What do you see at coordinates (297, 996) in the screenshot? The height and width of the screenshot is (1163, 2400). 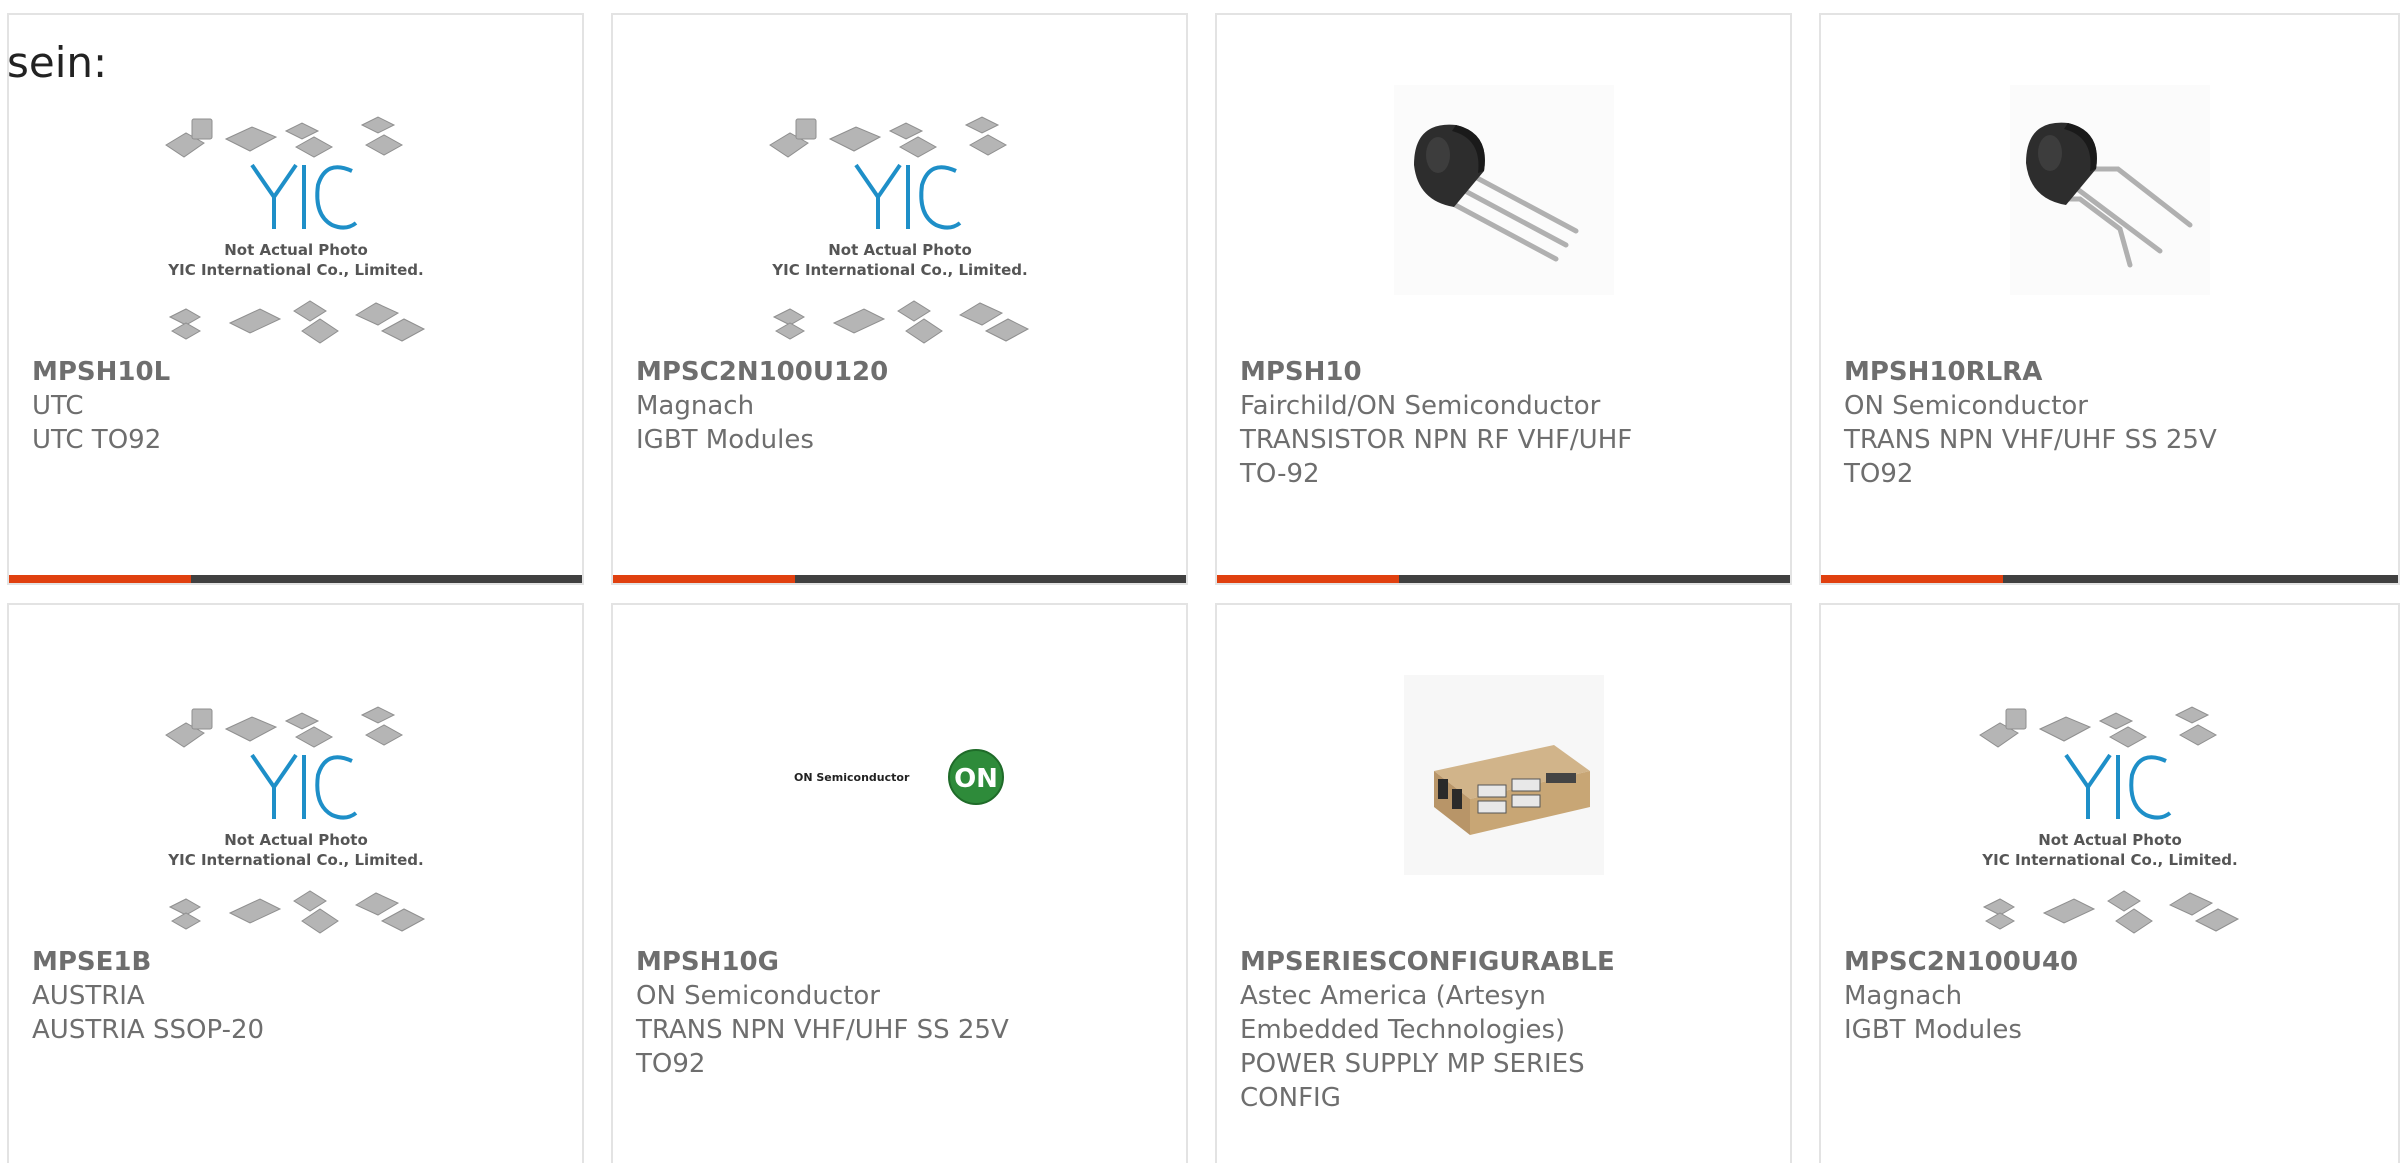 I see `product-info: MPSE1B AUSTRIA AUSTRIA SSOP-20` at bounding box center [297, 996].